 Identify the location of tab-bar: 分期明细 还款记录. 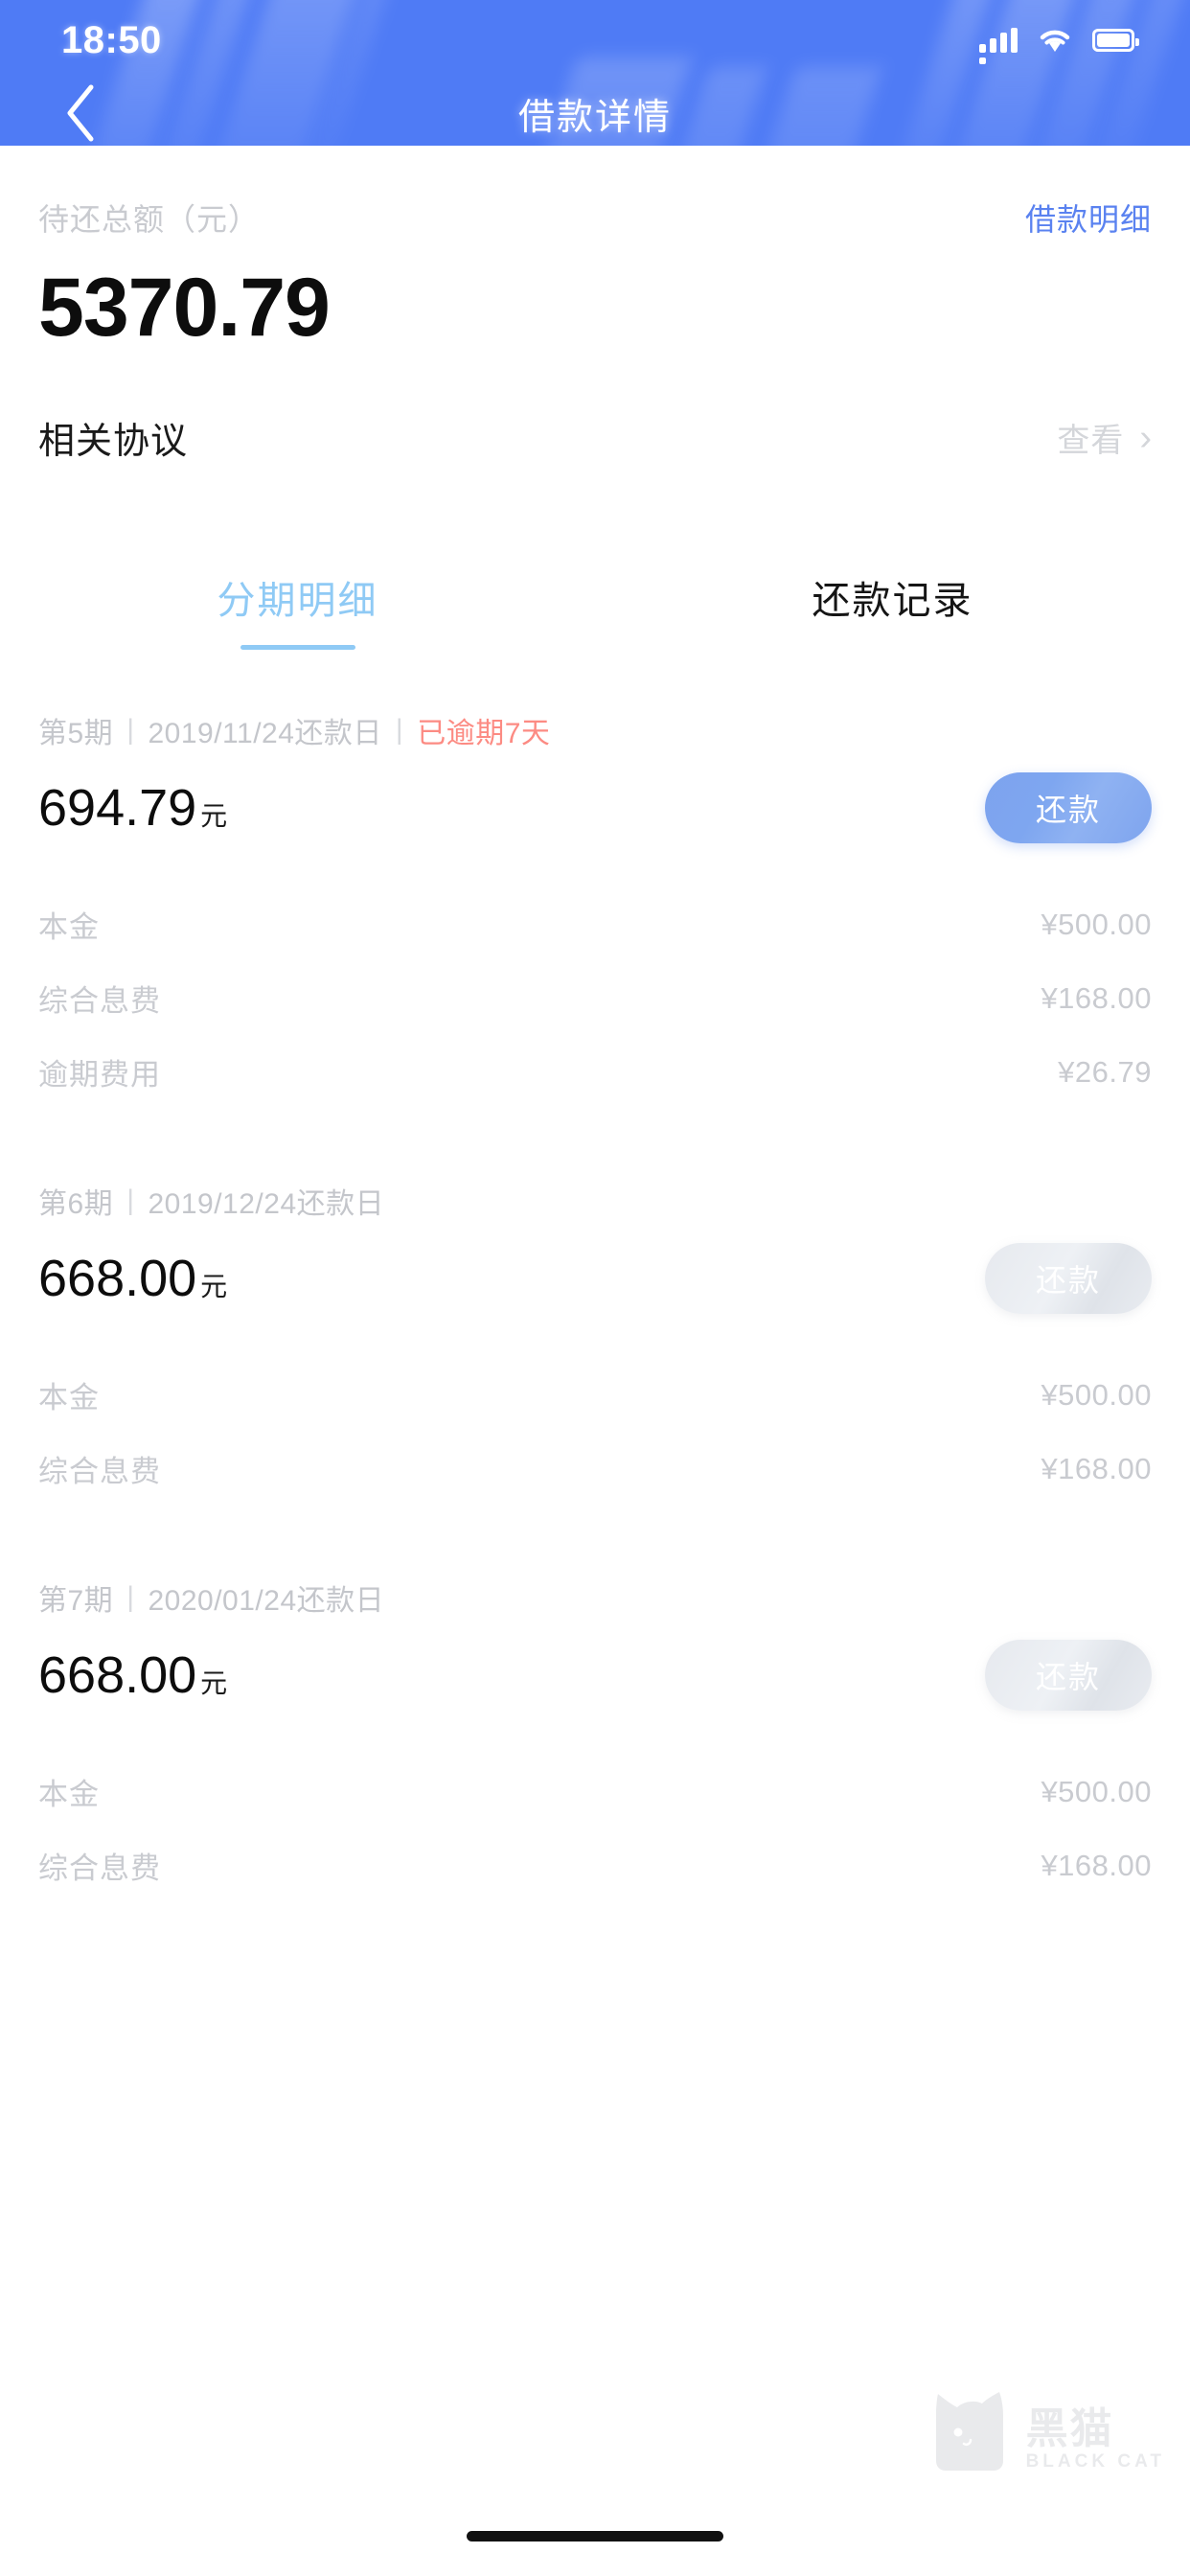
(595, 609).